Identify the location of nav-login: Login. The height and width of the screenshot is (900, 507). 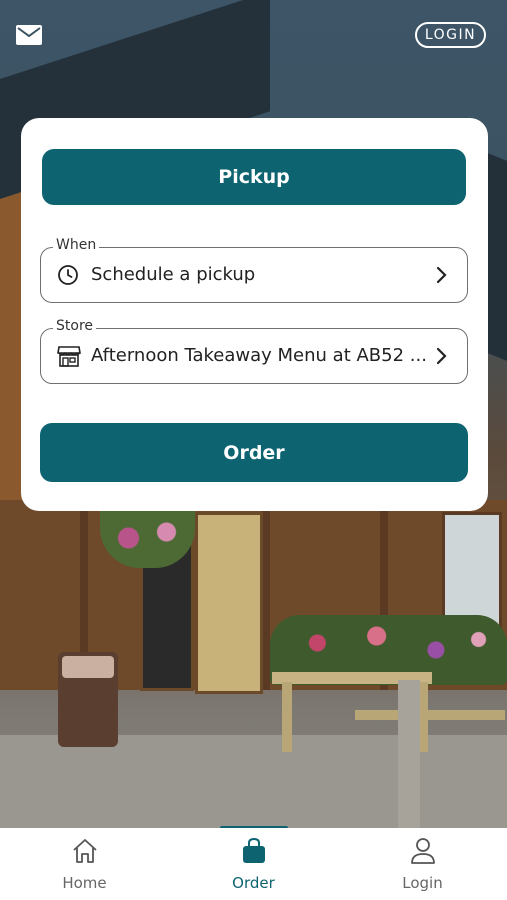
(422, 864).